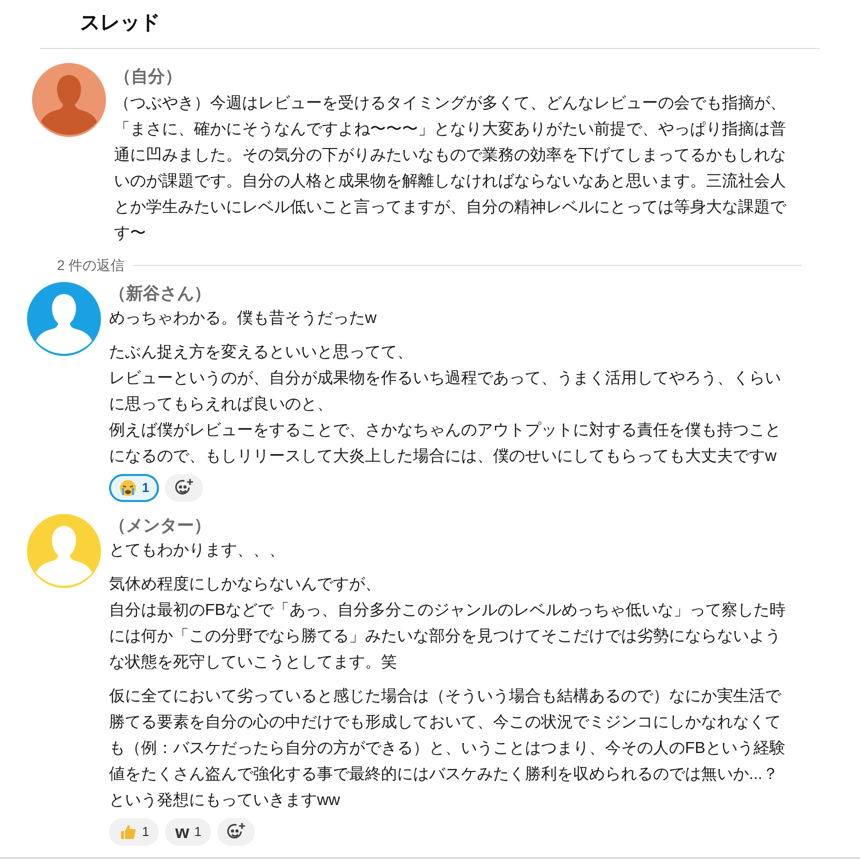  What do you see at coordinates (261, 352) in the screenshot?
I see `message-text: たぶん捉え方を変えるといいと思ってて、` at bounding box center [261, 352].